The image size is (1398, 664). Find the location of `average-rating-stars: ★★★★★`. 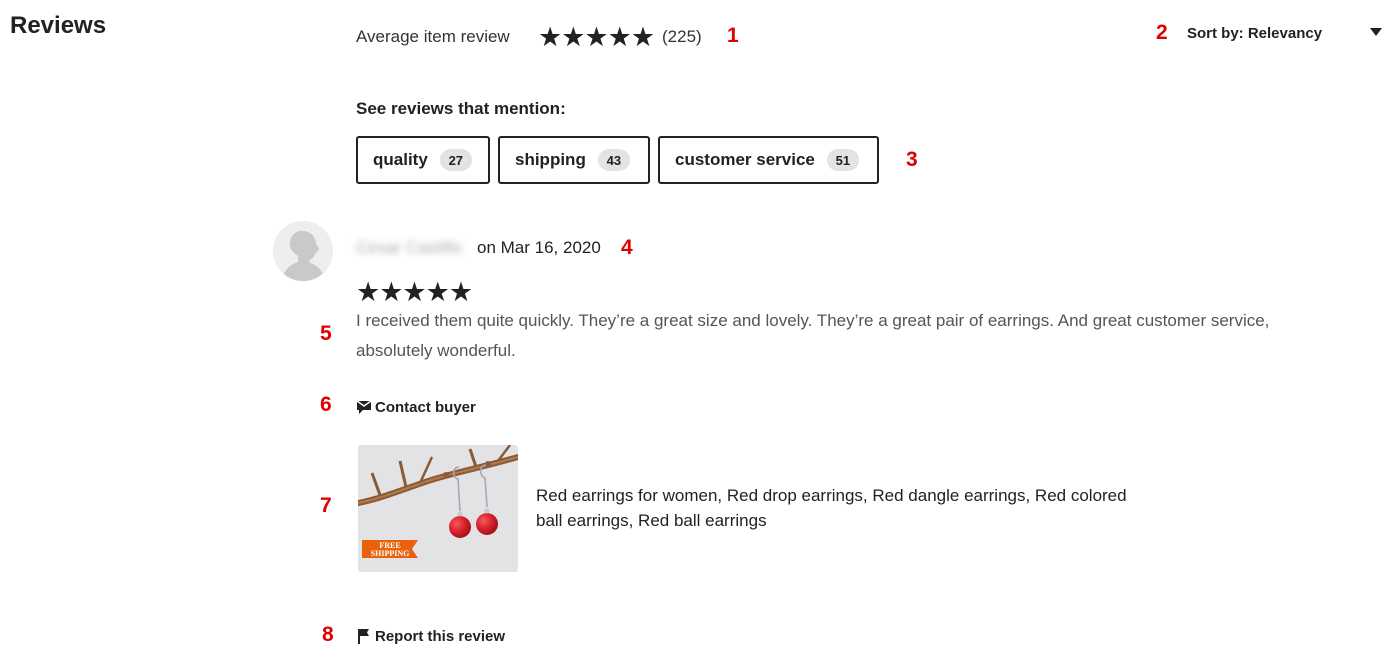

average-rating-stars: ★★★★★ is located at coordinates (596, 37).